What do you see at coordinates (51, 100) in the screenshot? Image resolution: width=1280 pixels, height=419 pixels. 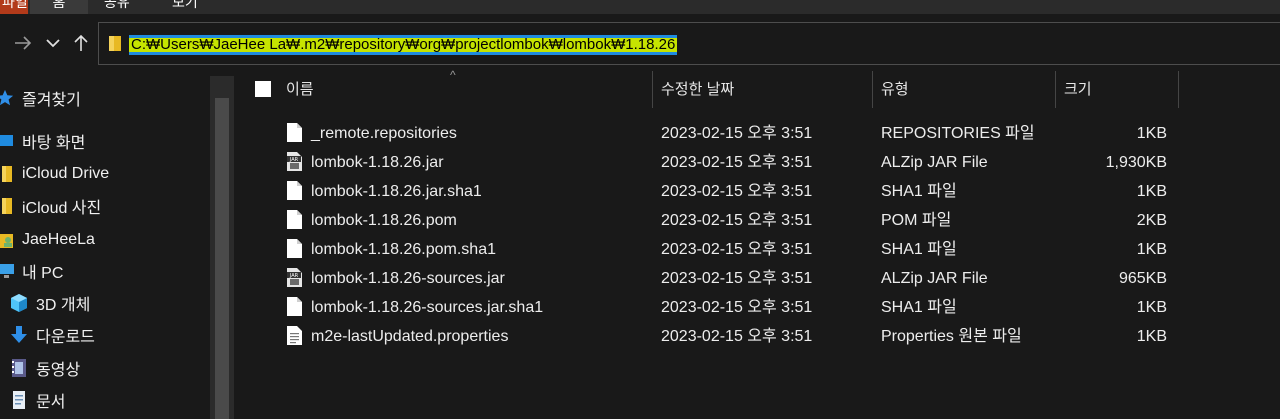 I see `sidebar-item-label: 즐겨찾기` at bounding box center [51, 100].